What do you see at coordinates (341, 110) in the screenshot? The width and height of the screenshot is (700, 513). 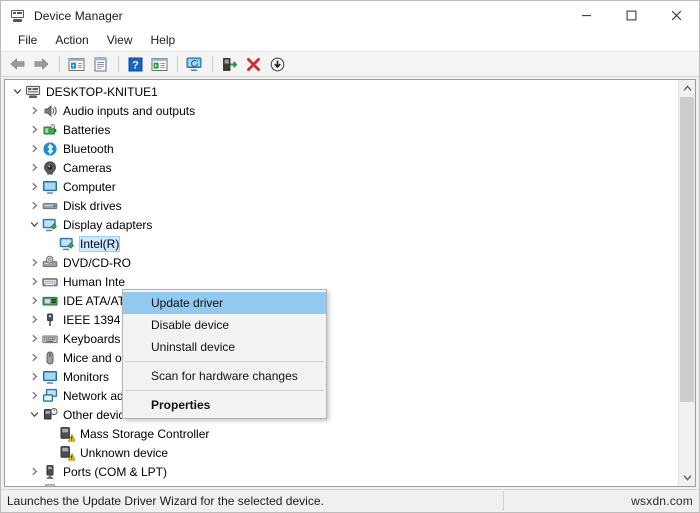 I see `tree-item: Audio inputs and outputs` at bounding box center [341, 110].